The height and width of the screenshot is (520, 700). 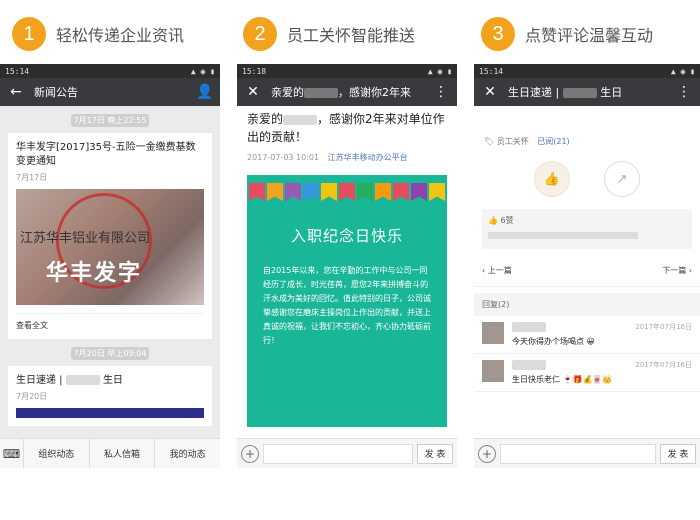 I want to click on news-image-strip, so click(x=110, y=413).